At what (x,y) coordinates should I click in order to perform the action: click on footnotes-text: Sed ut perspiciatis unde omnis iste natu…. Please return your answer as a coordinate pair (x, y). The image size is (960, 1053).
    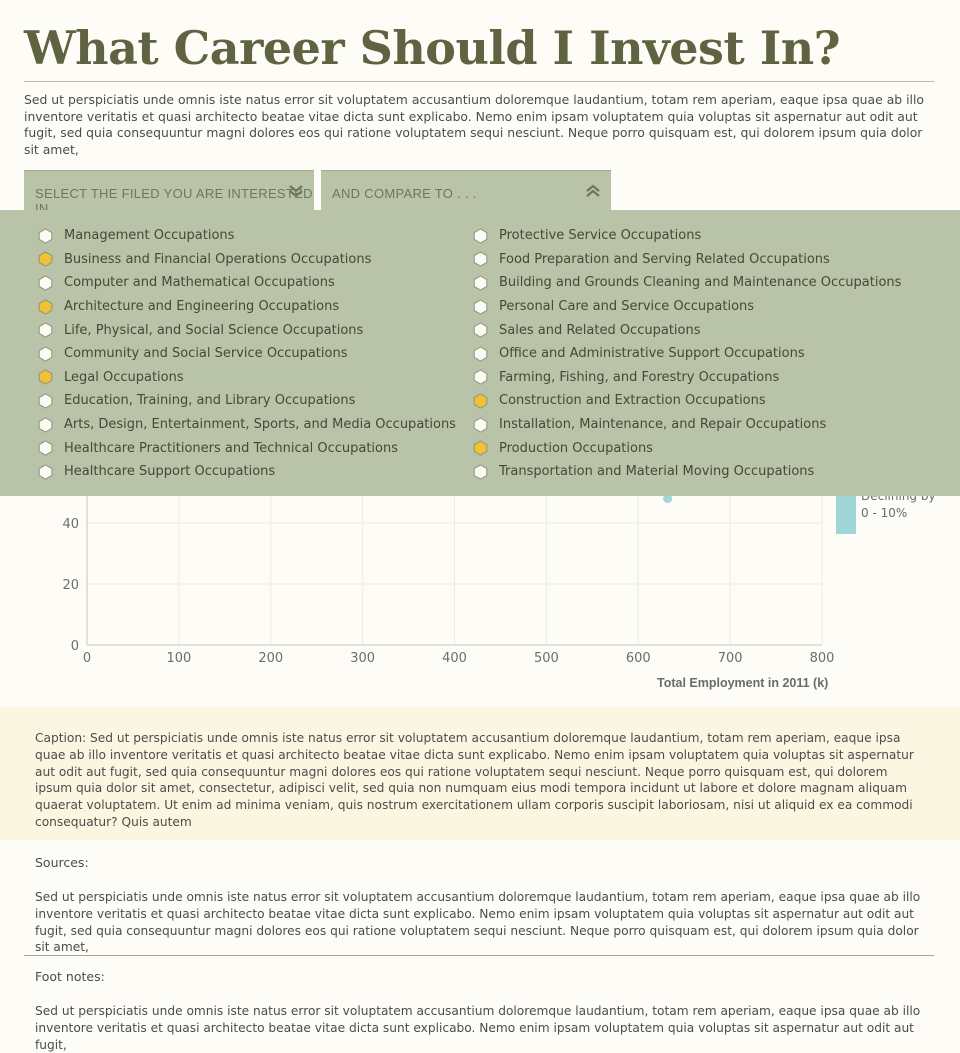
    Looking at the image, I should click on (478, 1028).